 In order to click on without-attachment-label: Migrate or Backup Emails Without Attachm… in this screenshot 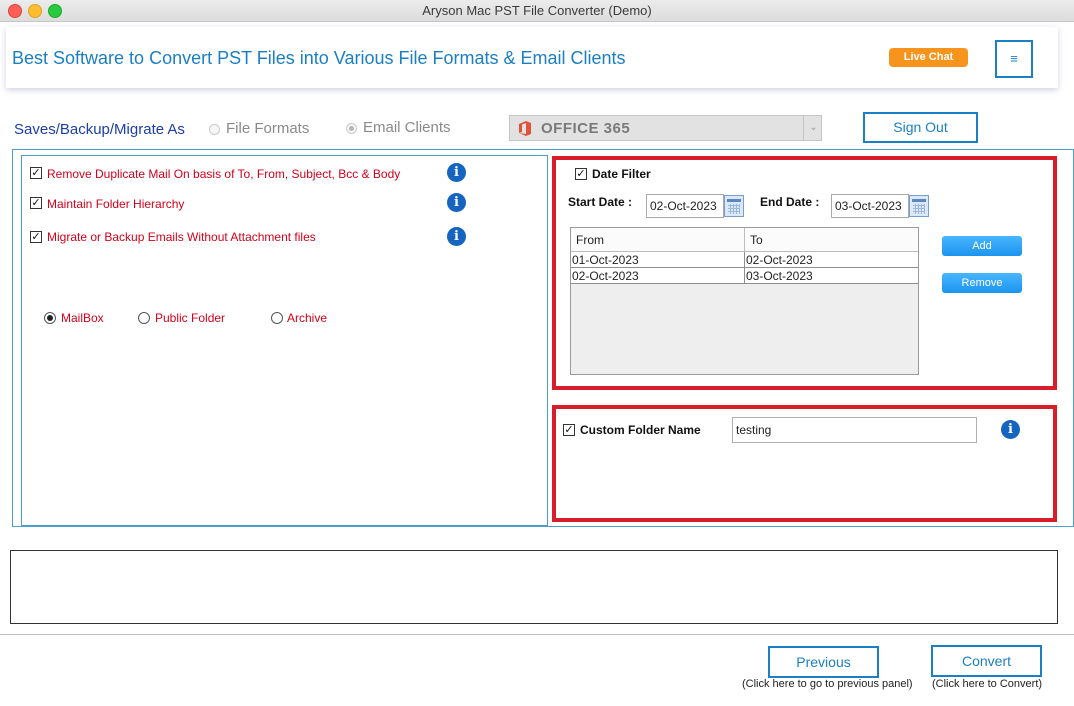, I will do `click(181, 237)`.